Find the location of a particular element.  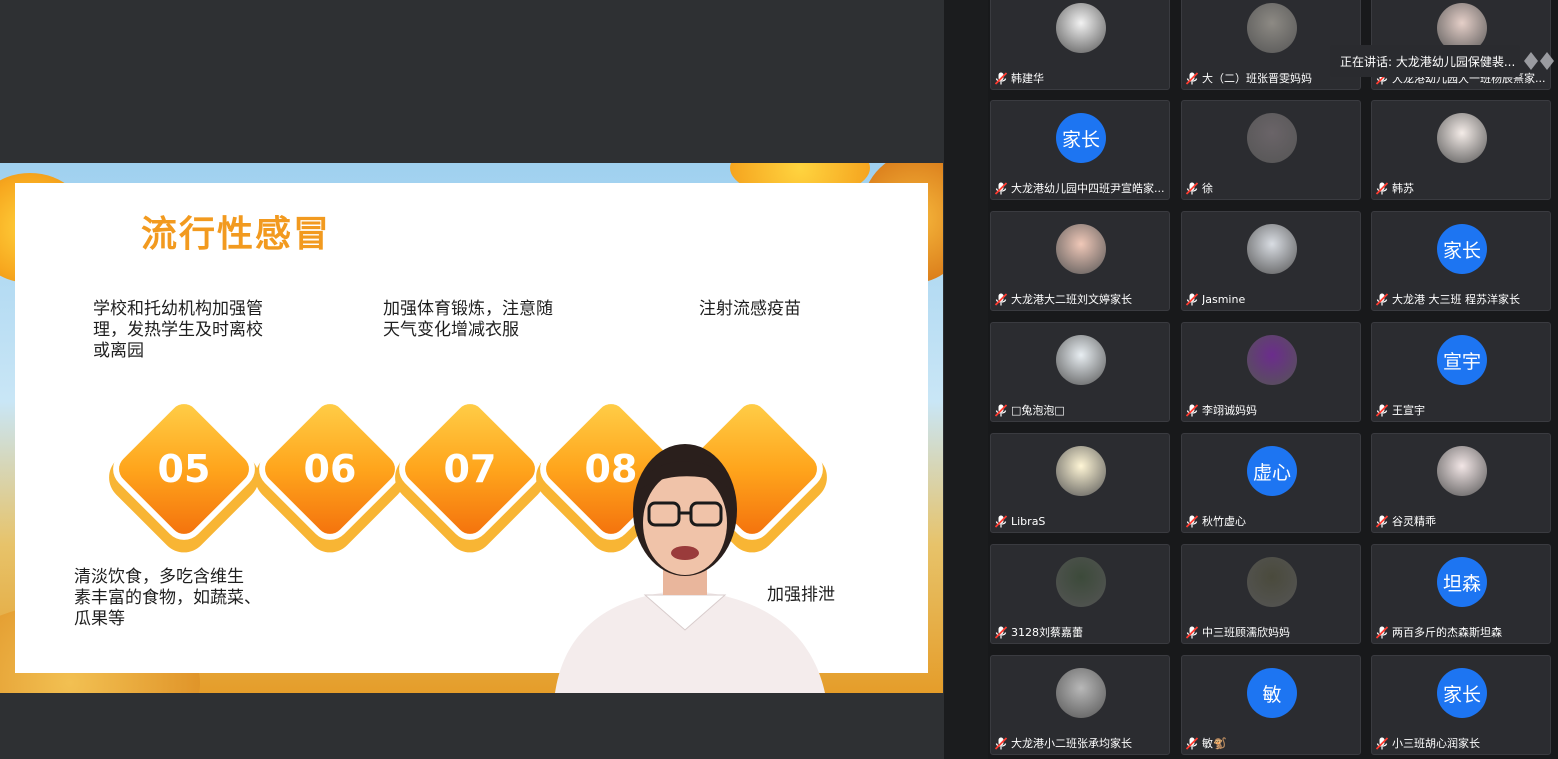

participant-tile: 家长小三班胡心润家长 is located at coordinates (1461, 705).